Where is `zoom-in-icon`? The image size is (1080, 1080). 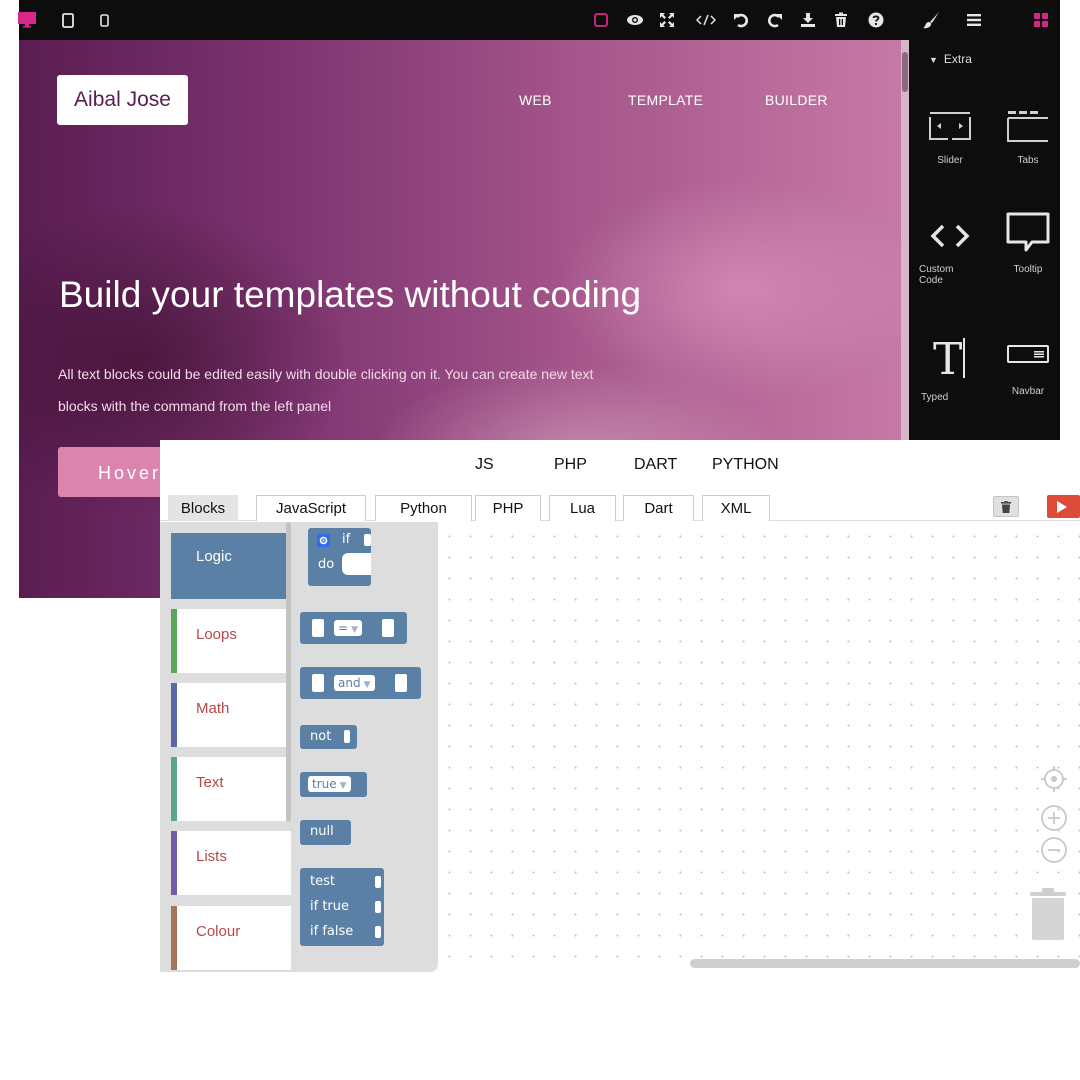 zoom-in-icon is located at coordinates (1054, 820).